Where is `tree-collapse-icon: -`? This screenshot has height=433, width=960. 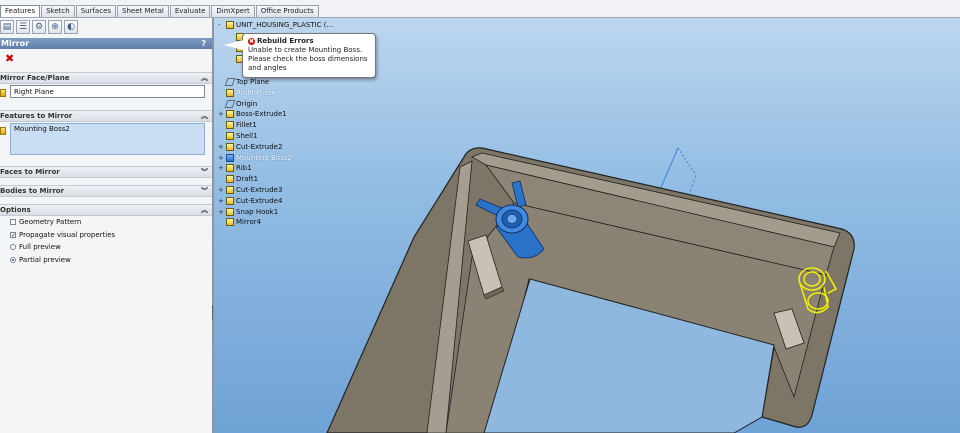 tree-collapse-icon: - is located at coordinates (221, 25).